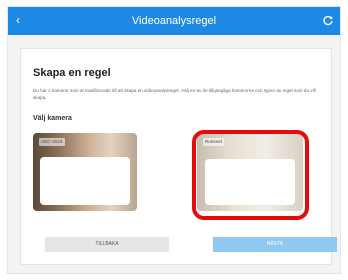 The width and height of the screenshot is (348, 280). What do you see at coordinates (72, 73) in the screenshot?
I see `section-heading: Skapa en regel` at bounding box center [72, 73].